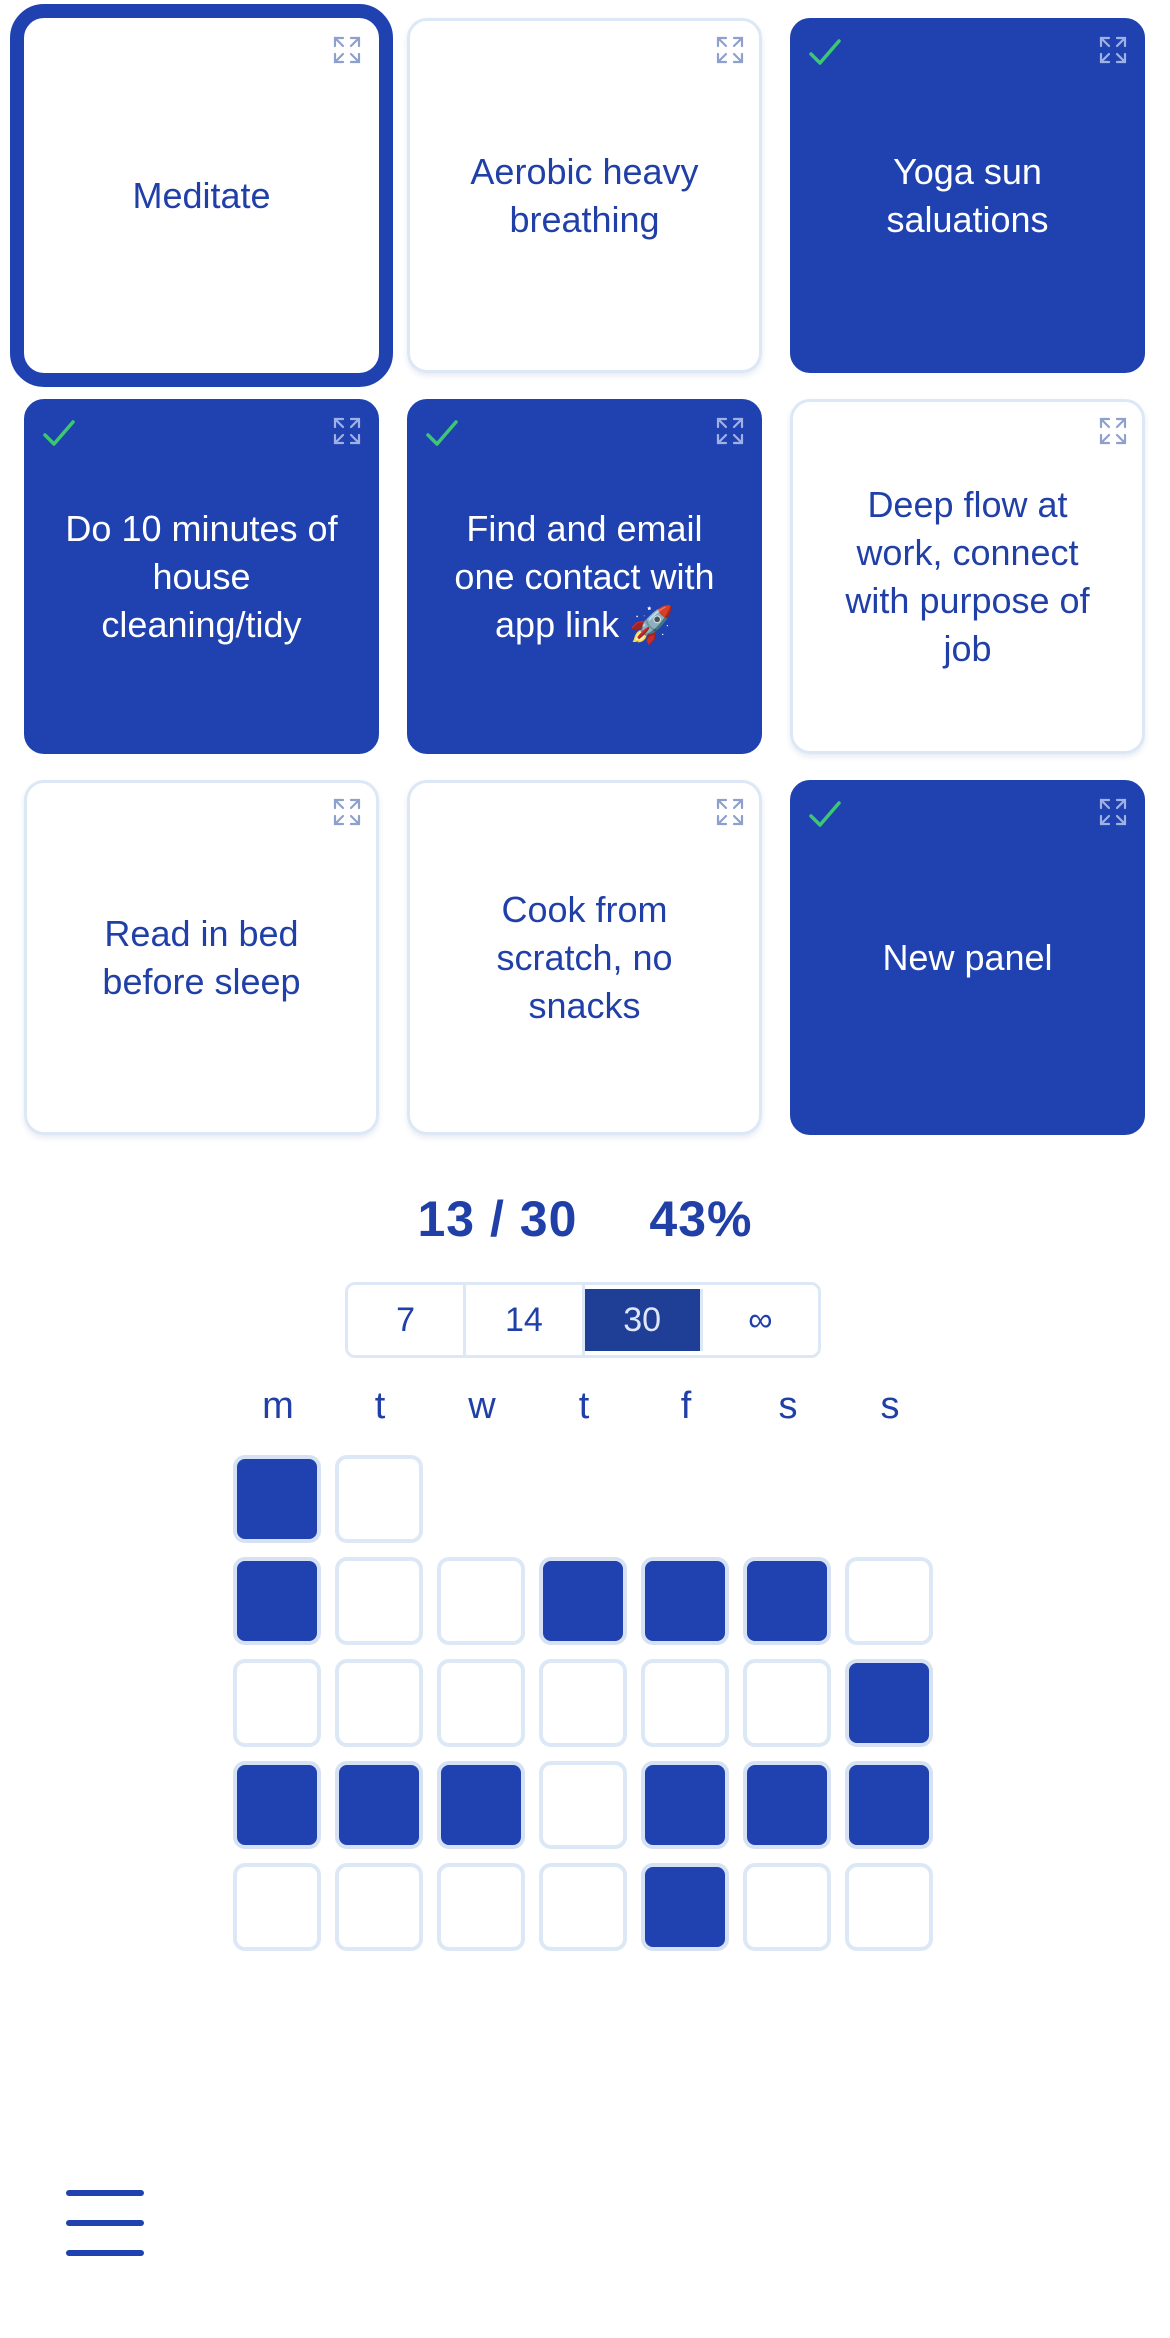 This screenshot has width=1170, height=2338. I want to click on weekday-header: mtwtfss, so click(584, 1410).